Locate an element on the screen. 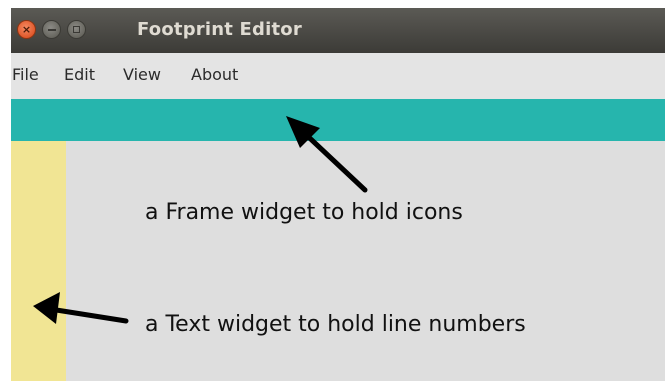 This screenshot has width=665, height=381. title-bar: × Footprint Editor is located at coordinates (338, 31).